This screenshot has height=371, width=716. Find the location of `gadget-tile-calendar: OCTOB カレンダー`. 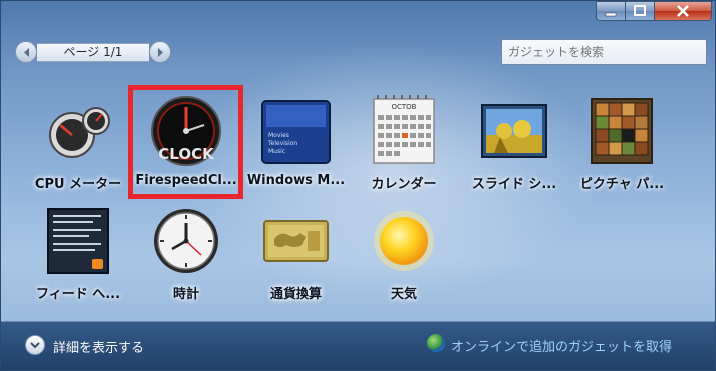

gadget-tile-calendar: OCTOB カレンダー is located at coordinates (404, 144).